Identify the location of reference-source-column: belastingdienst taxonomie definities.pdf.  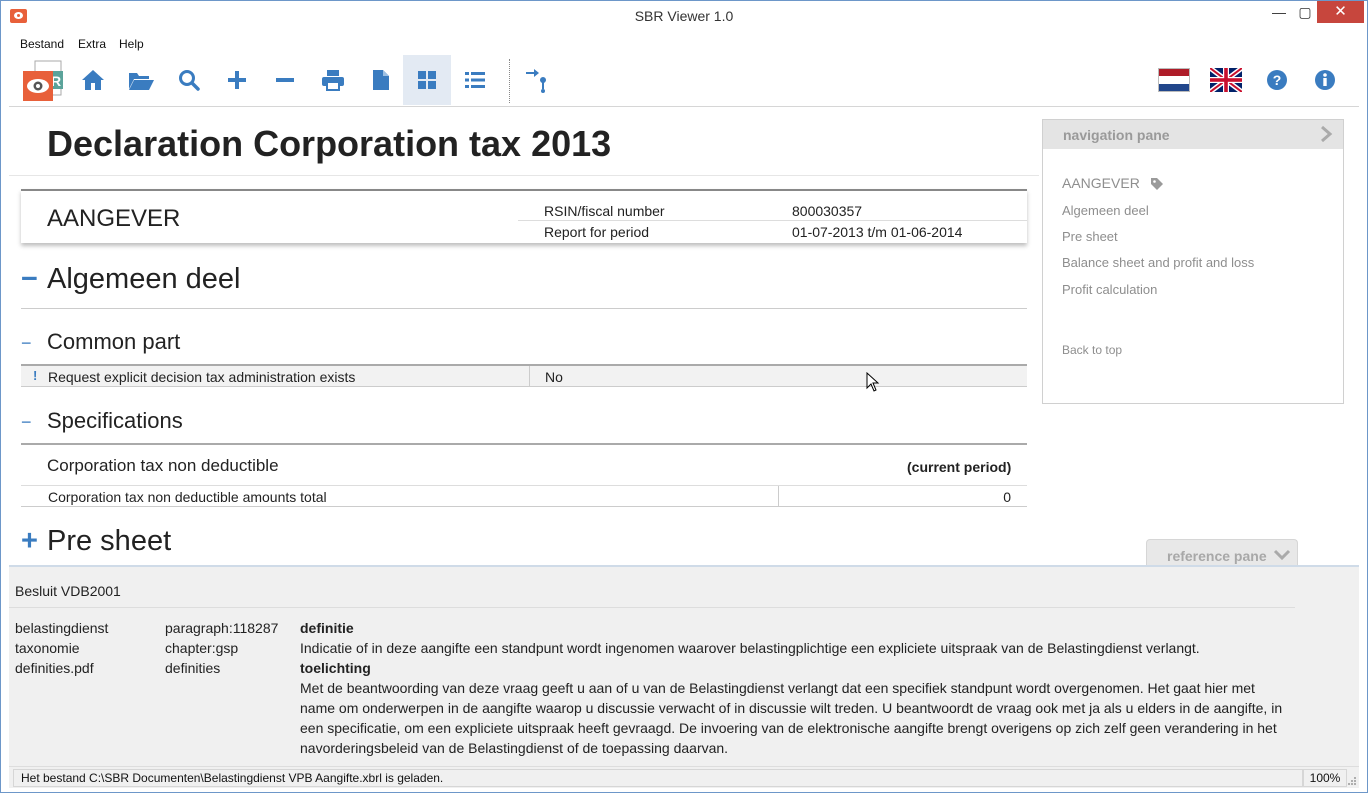
(61, 648).